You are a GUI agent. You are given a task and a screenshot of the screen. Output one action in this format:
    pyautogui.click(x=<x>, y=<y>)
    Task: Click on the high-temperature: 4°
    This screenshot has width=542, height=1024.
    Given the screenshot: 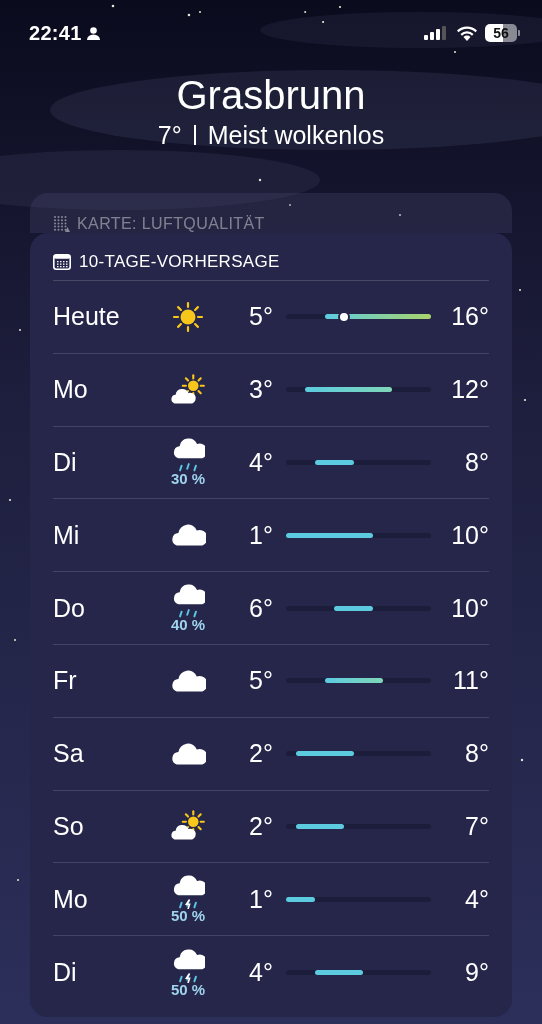 What is the action you would take?
    pyautogui.click(x=476, y=899)
    